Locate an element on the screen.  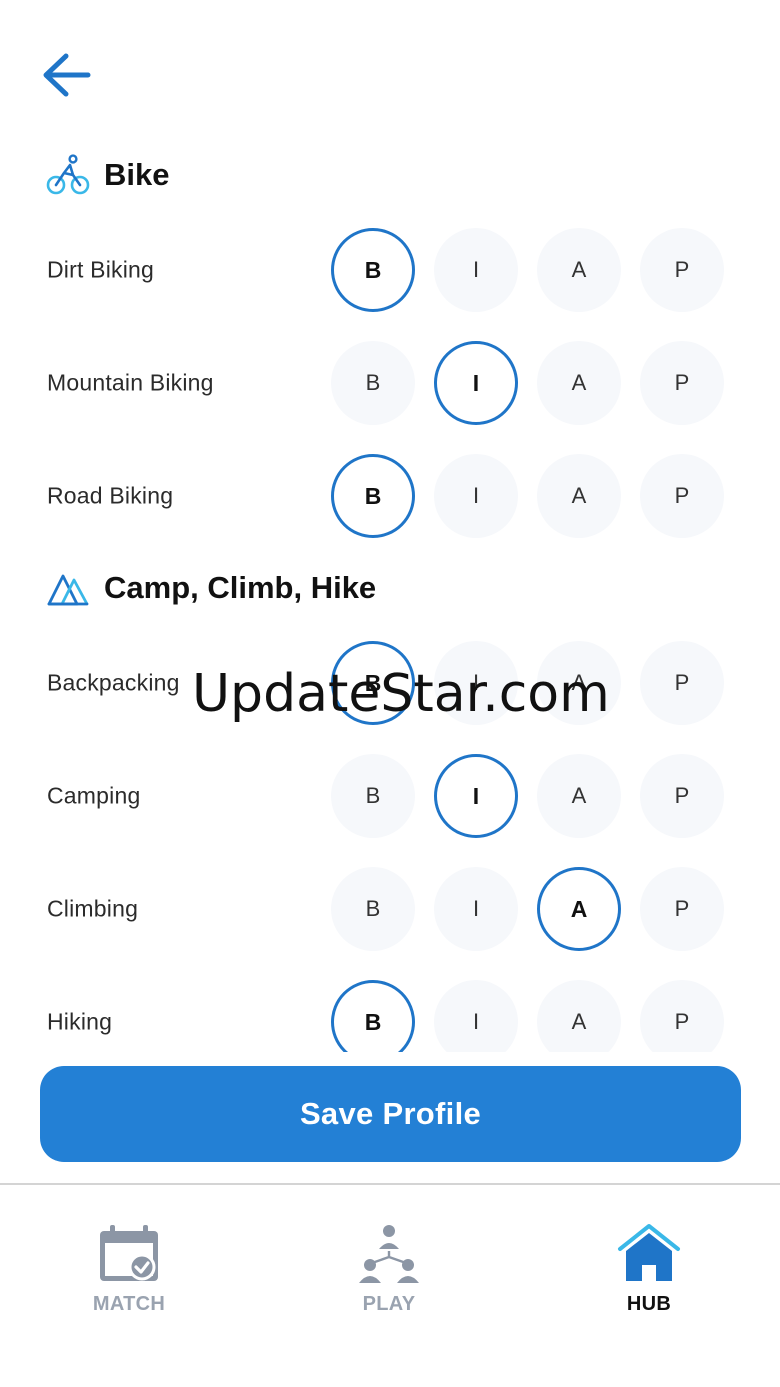
activity-label: Hiking is located at coordinates (80, 1021).